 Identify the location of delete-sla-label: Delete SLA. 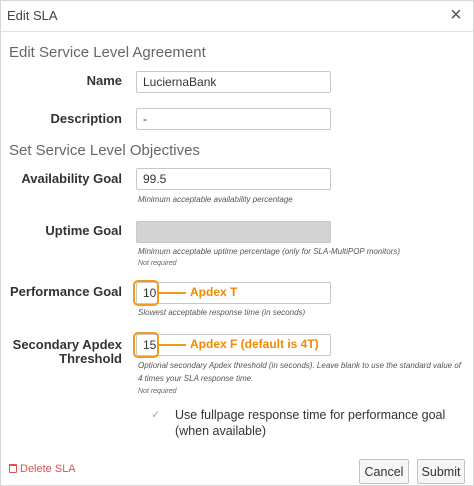
(48, 469).